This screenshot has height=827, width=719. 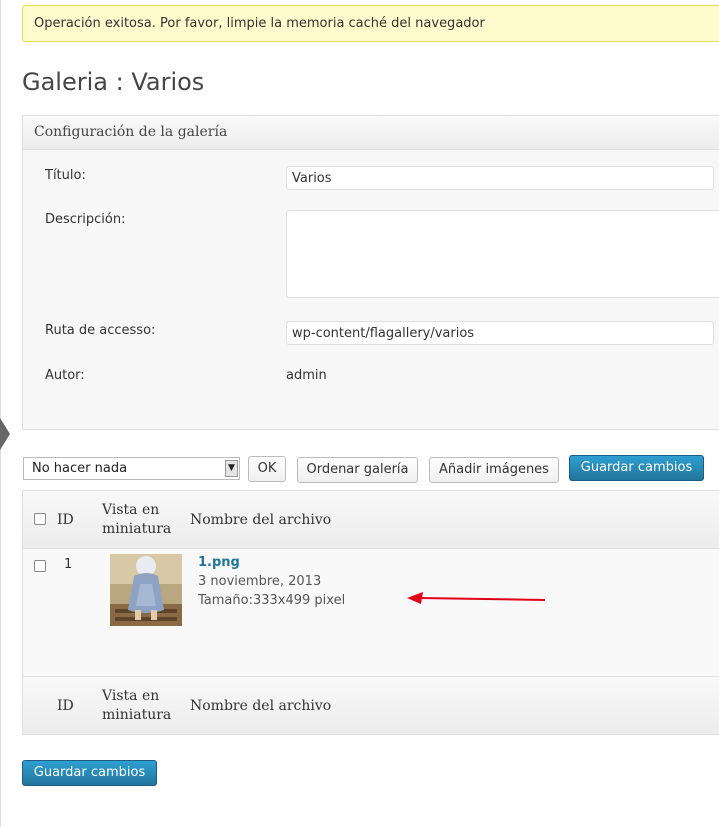 What do you see at coordinates (231, 468) in the screenshot?
I see `chevron-down-icon: ▼` at bounding box center [231, 468].